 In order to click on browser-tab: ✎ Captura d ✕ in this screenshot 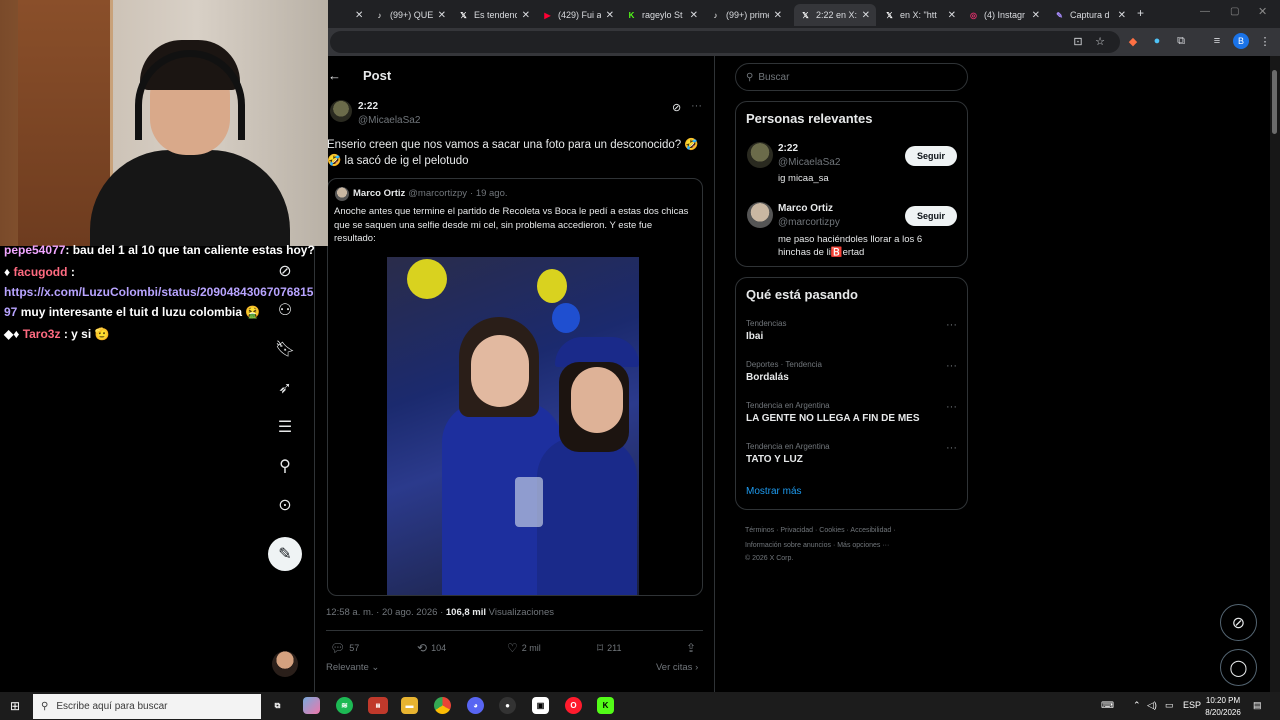, I will do `click(1090, 15)`.